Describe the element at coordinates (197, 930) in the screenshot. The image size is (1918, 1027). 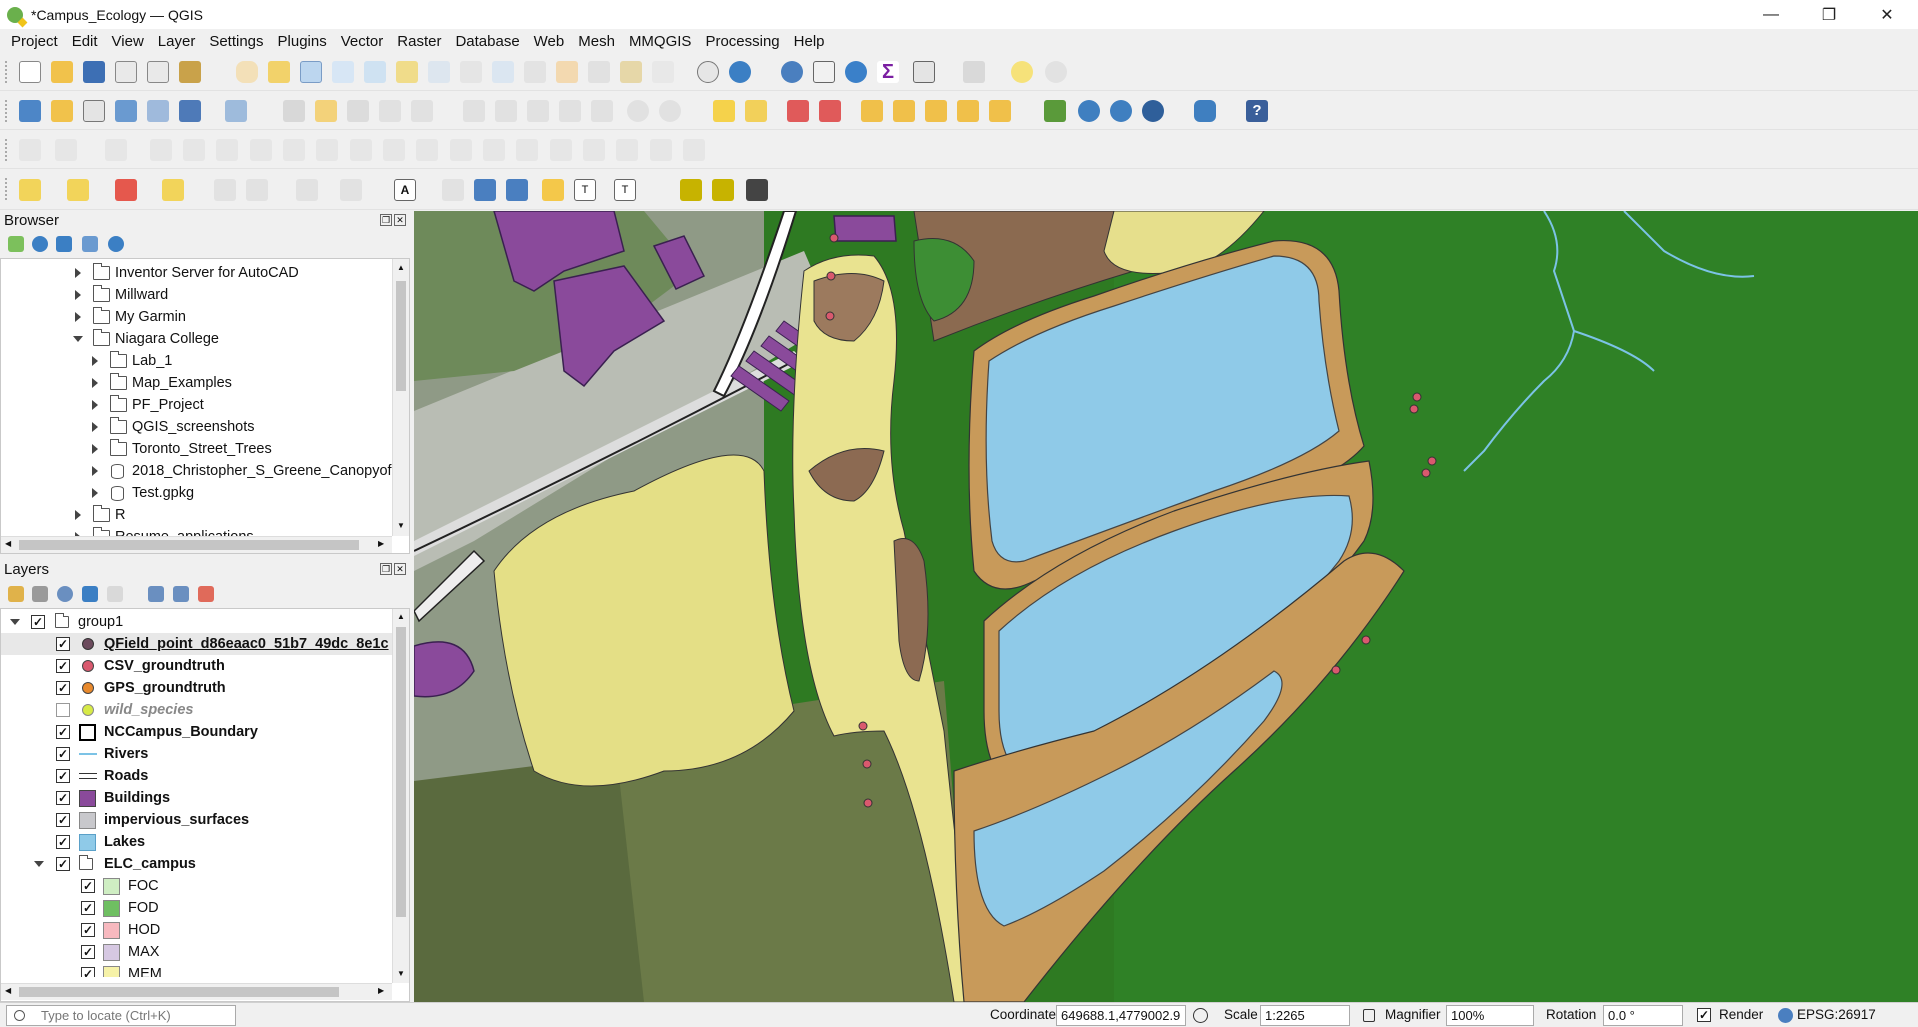
I see `legend-item-hod: ✓ HOD` at that location.